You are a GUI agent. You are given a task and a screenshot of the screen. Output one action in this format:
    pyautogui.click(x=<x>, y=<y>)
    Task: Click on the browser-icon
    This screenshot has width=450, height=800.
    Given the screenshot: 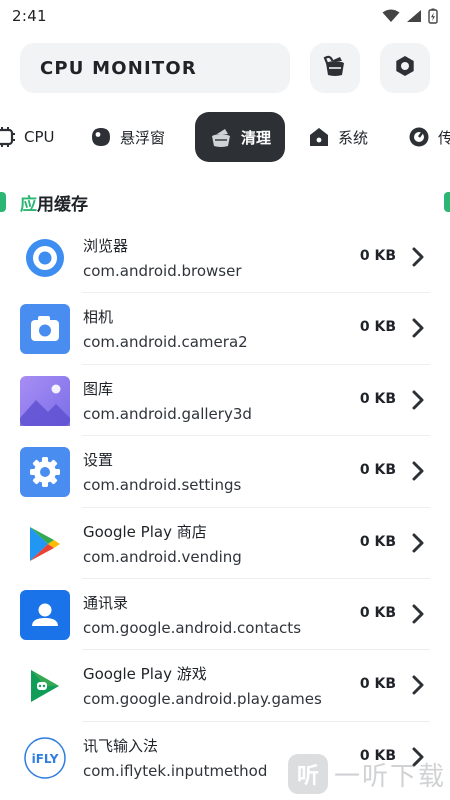 What is the action you would take?
    pyautogui.click(x=45, y=258)
    